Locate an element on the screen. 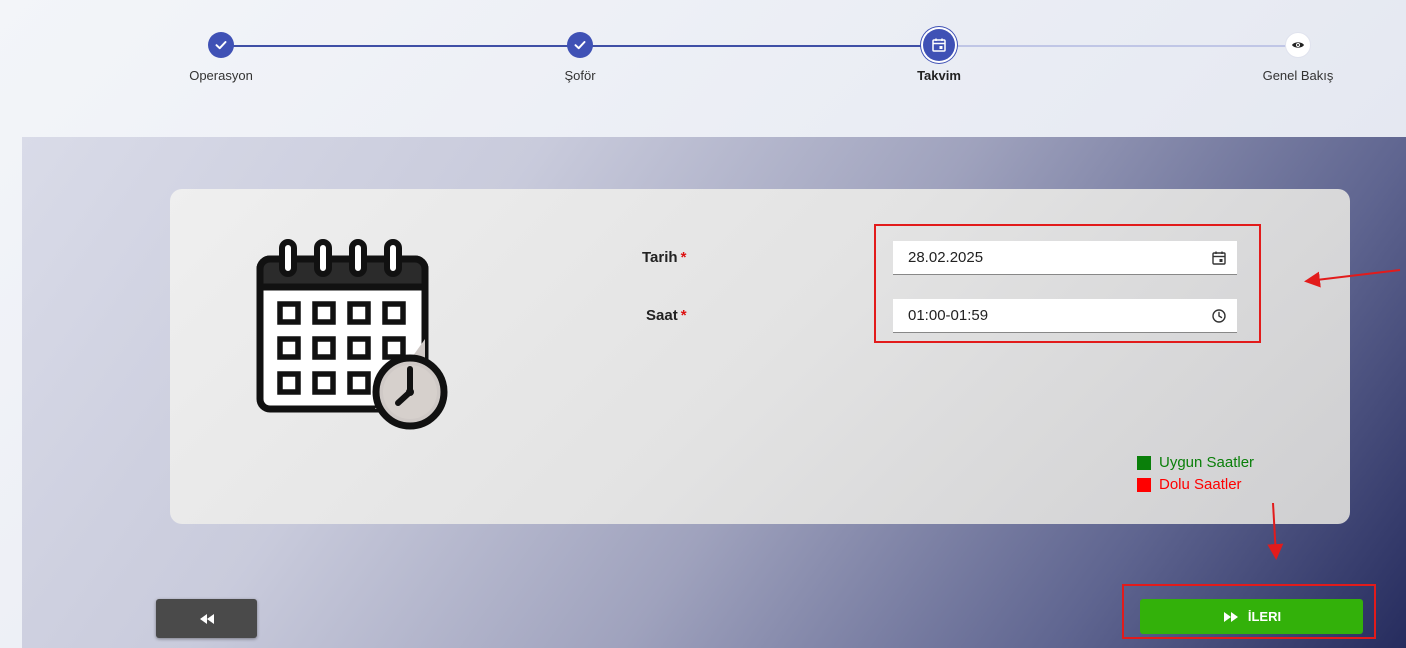 Image resolution: width=1406 pixels, height=648 pixels. date-label: Tarih * is located at coordinates (664, 257).